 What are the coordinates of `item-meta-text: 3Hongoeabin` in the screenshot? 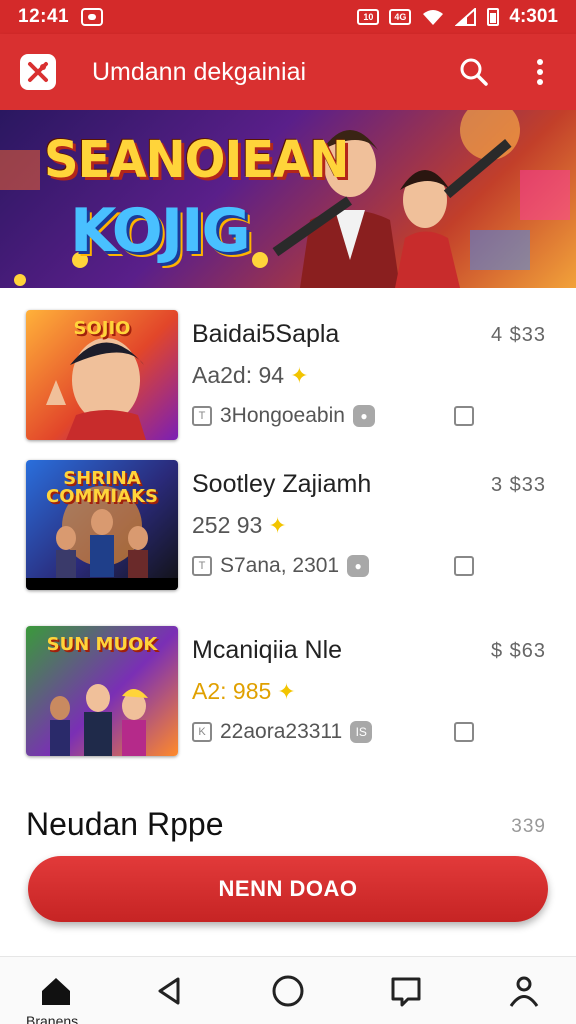 It's located at (282, 415).